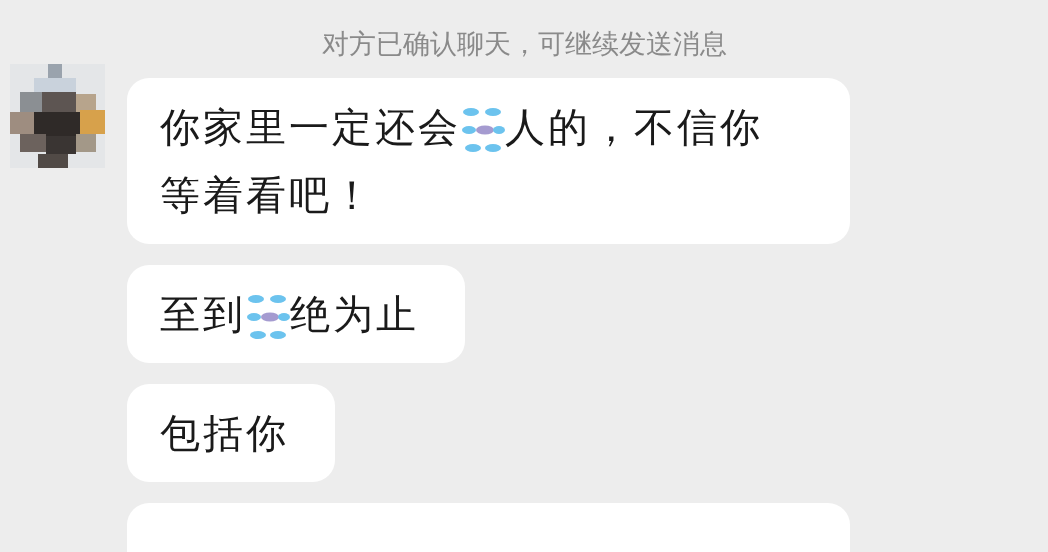 The height and width of the screenshot is (552, 1048). What do you see at coordinates (462, 161) in the screenshot?
I see `message-text: 你家里一定还会 人的，不信你等着看吧！` at bounding box center [462, 161].